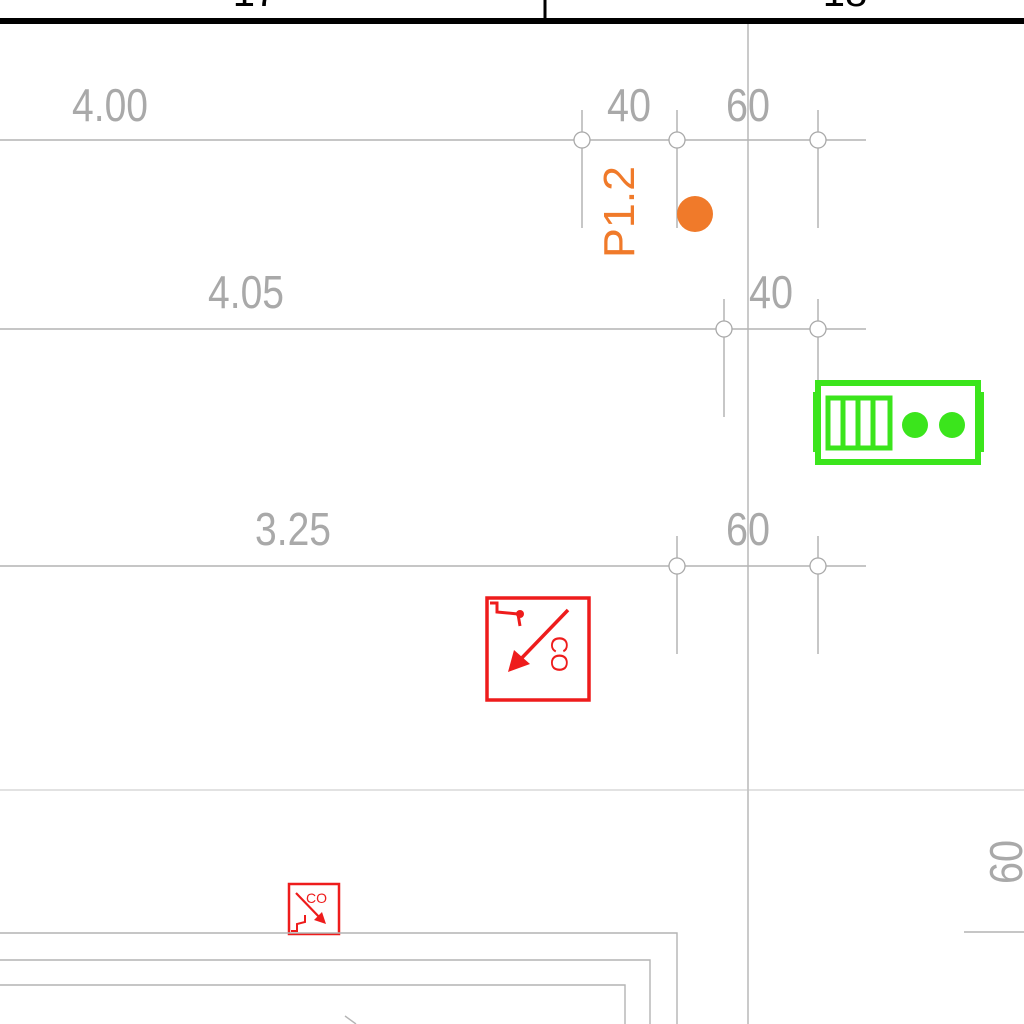 The width and height of the screenshot is (1024, 1024). What do you see at coordinates (433, 341) in the screenshot?
I see `dimension-row-2: 4.05 40` at bounding box center [433, 341].